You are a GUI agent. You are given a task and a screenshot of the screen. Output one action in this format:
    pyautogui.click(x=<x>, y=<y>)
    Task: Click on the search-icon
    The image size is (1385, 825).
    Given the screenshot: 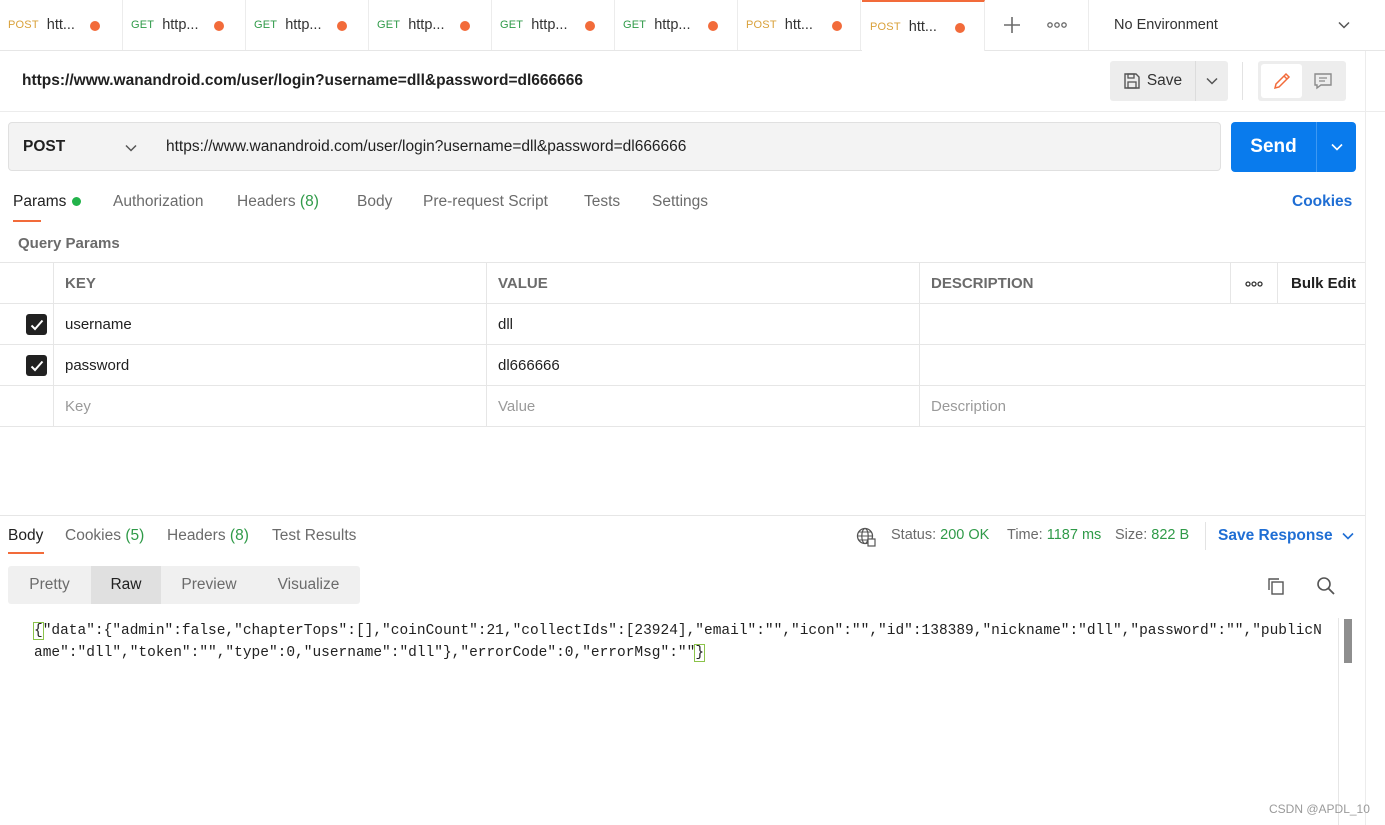 What is the action you would take?
    pyautogui.click(x=1326, y=586)
    